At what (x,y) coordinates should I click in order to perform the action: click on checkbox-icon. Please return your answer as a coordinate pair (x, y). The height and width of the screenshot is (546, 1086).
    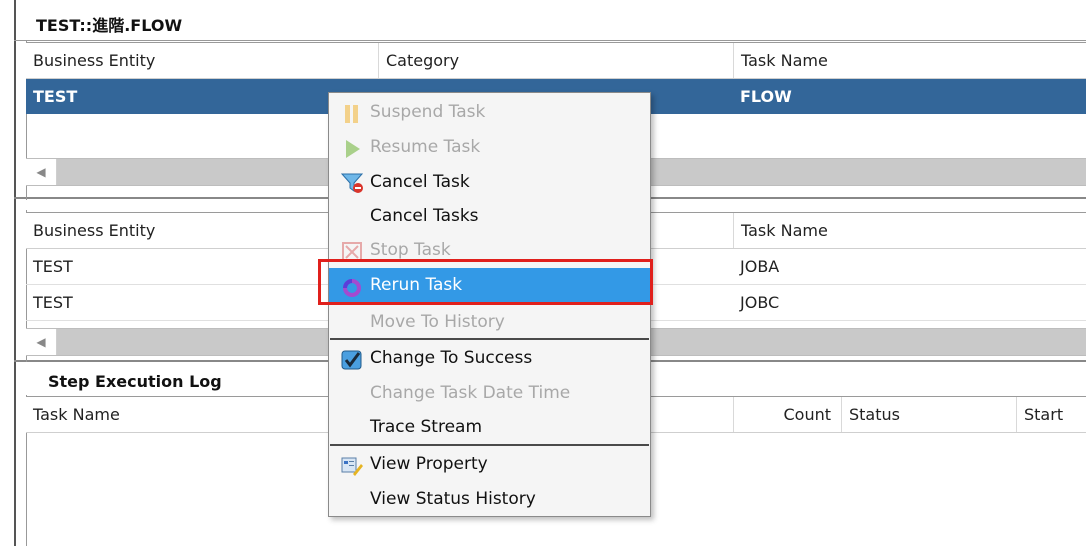
    Looking at the image, I should click on (352, 359).